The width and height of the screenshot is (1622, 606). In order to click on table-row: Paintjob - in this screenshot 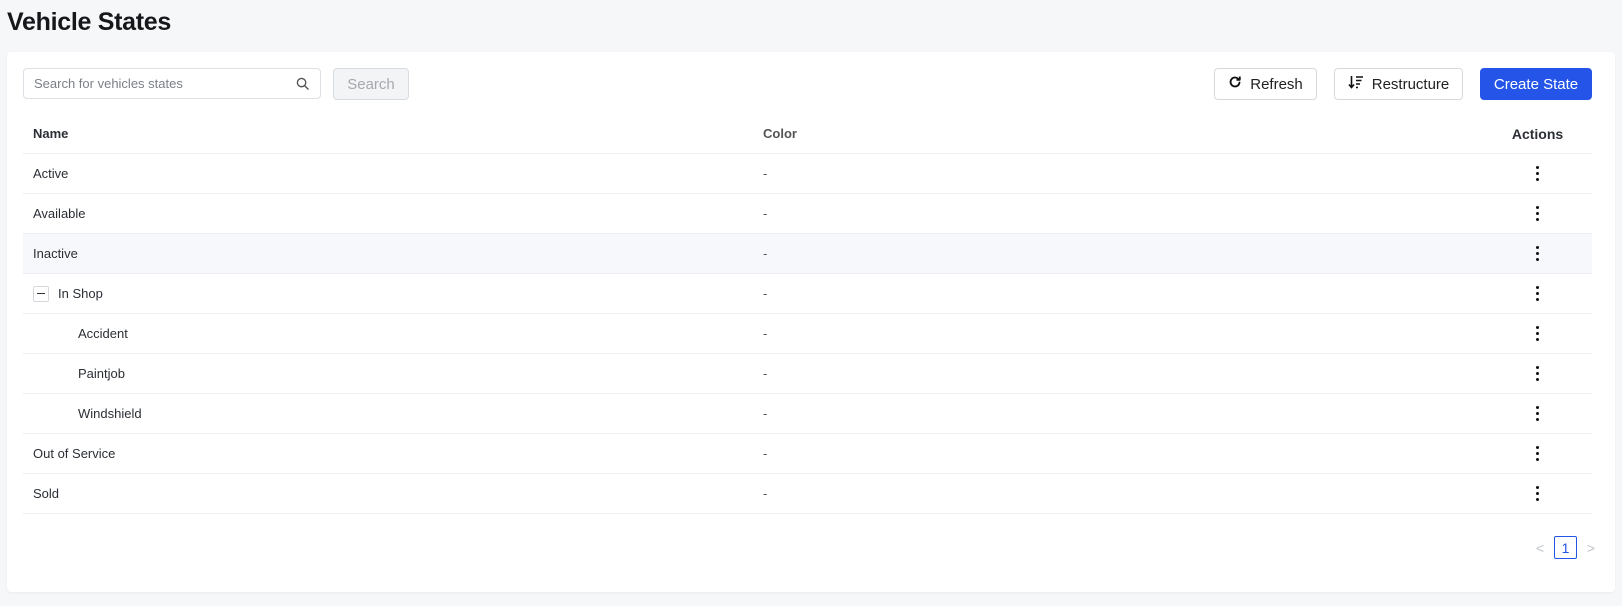, I will do `click(807, 374)`.